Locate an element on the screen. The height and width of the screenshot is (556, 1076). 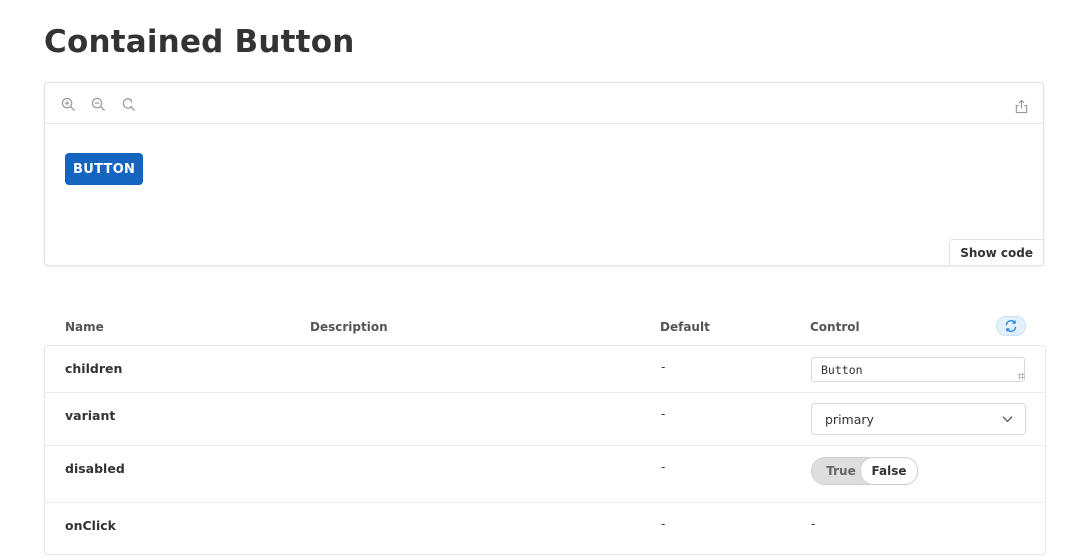
show-code-button: Show code is located at coordinates (996, 252).